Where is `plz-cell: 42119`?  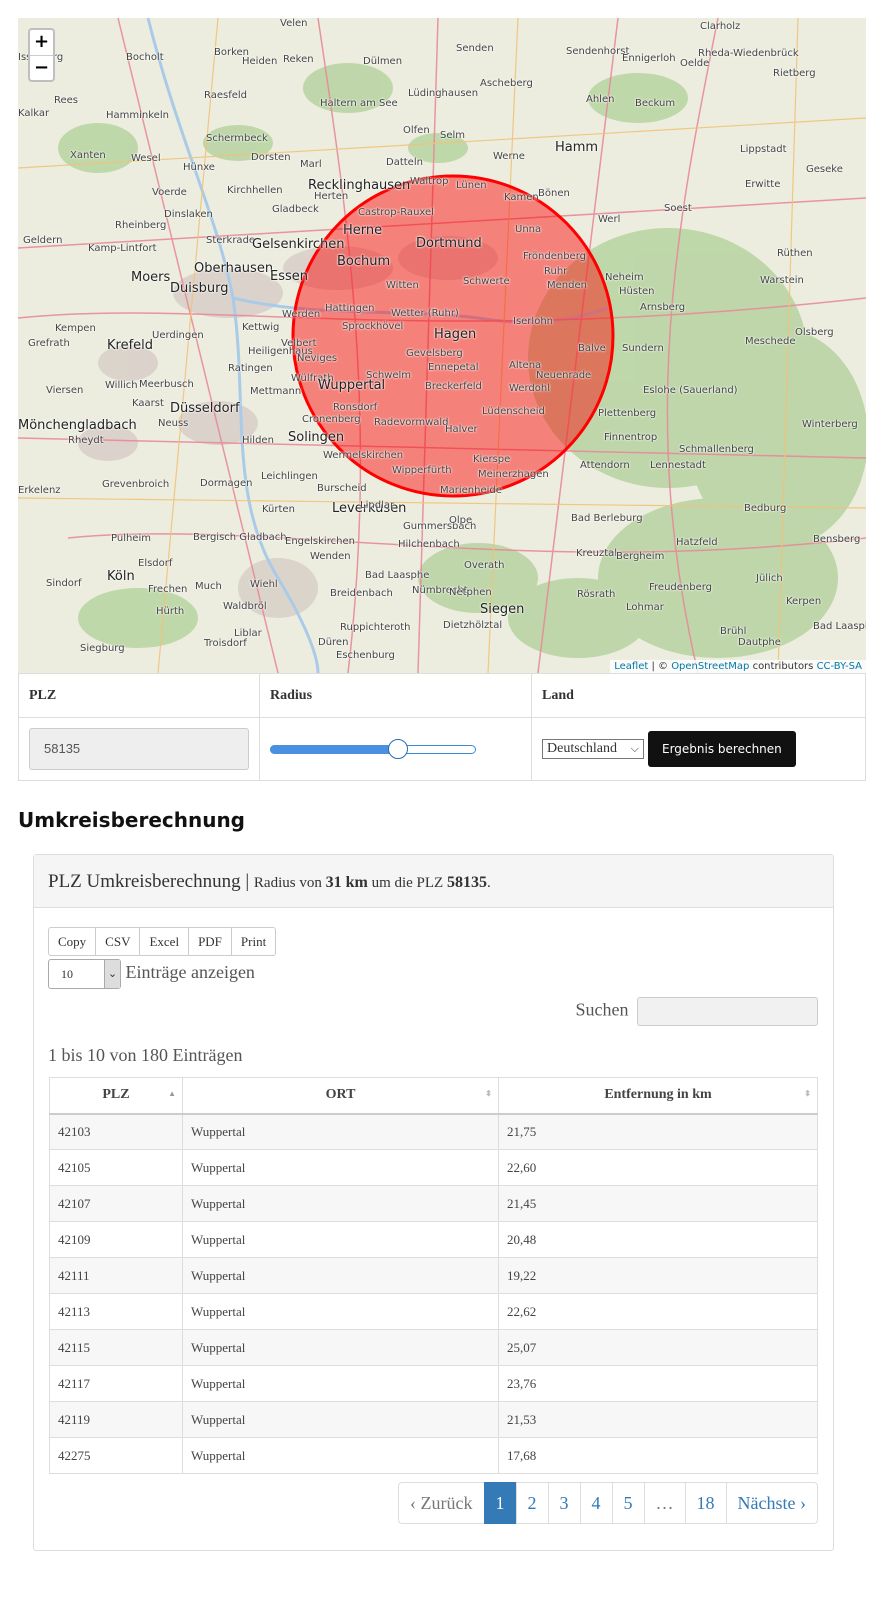
plz-cell: 42119 is located at coordinates (116, 1419).